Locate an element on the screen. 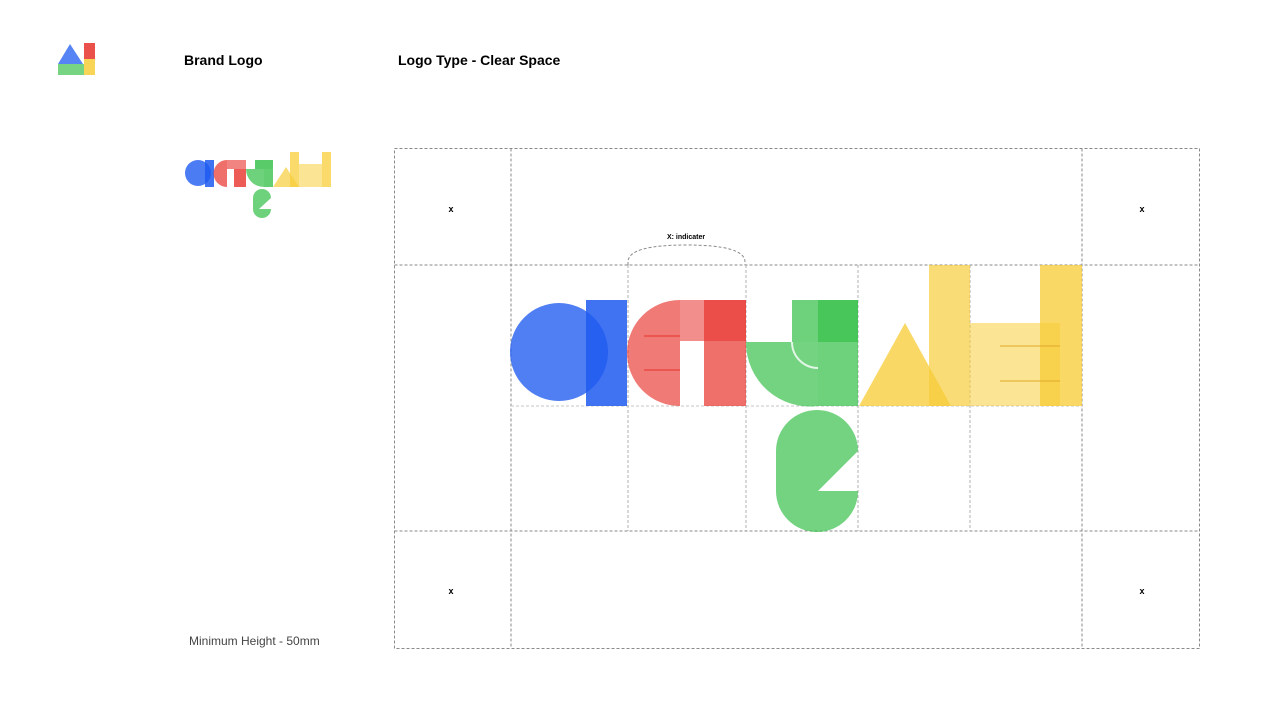  x-label-bottom-left: x is located at coordinates (450, 591).